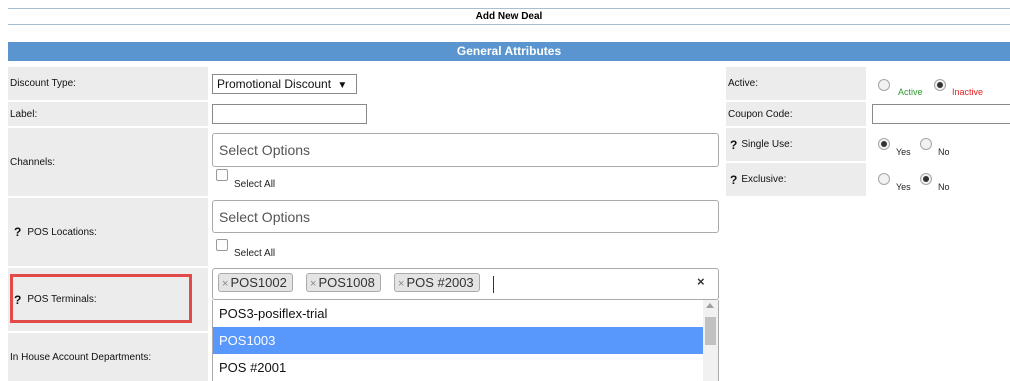 This screenshot has height=381, width=1010. What do you see at coordinates (926, 179) in the screenshot?
I see `exclusive-no-radio` at bounding box center [926, 179].